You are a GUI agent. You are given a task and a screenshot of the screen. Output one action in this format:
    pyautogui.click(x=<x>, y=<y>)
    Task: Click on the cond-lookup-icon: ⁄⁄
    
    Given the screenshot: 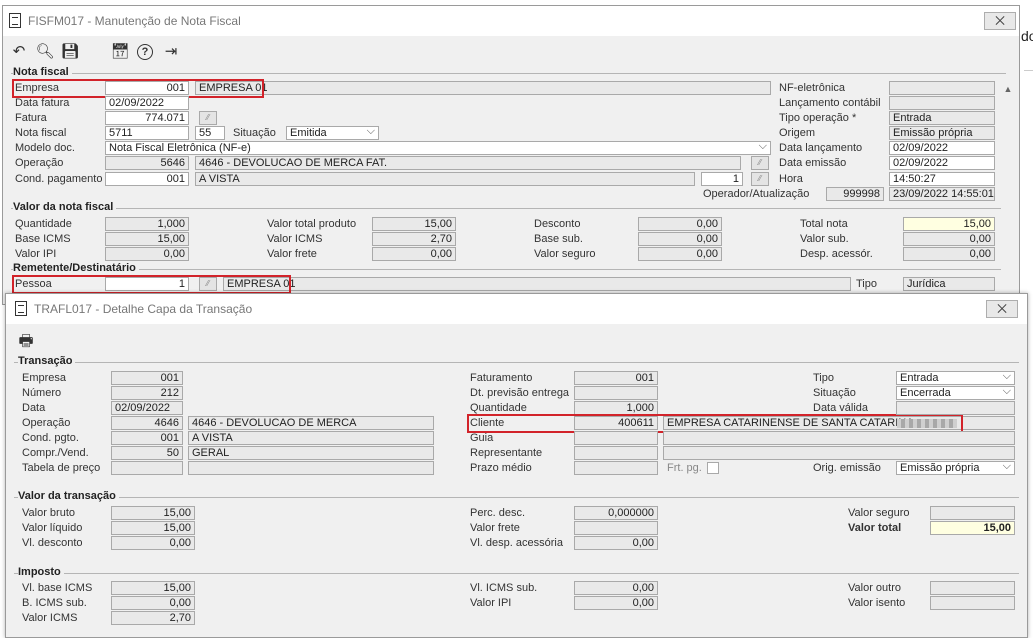 What is the action you would take?
    pyautogui.click(x=760, y=179)
    